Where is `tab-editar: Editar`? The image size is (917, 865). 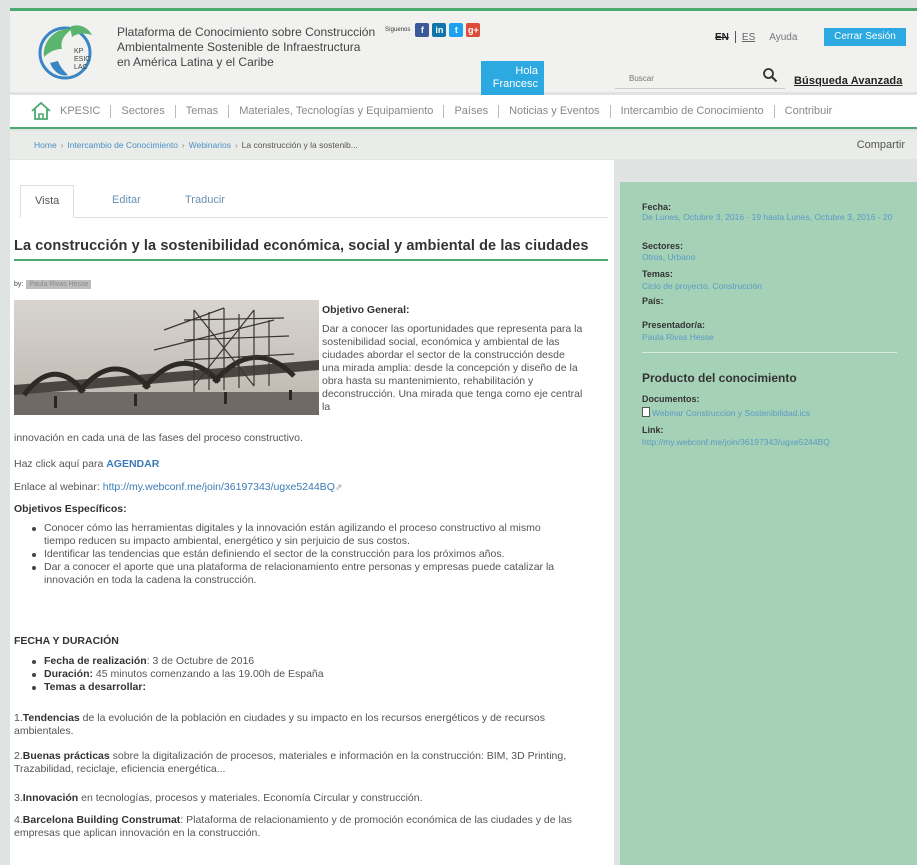 tab-editar: Editar is located at coordinates (126, 201).